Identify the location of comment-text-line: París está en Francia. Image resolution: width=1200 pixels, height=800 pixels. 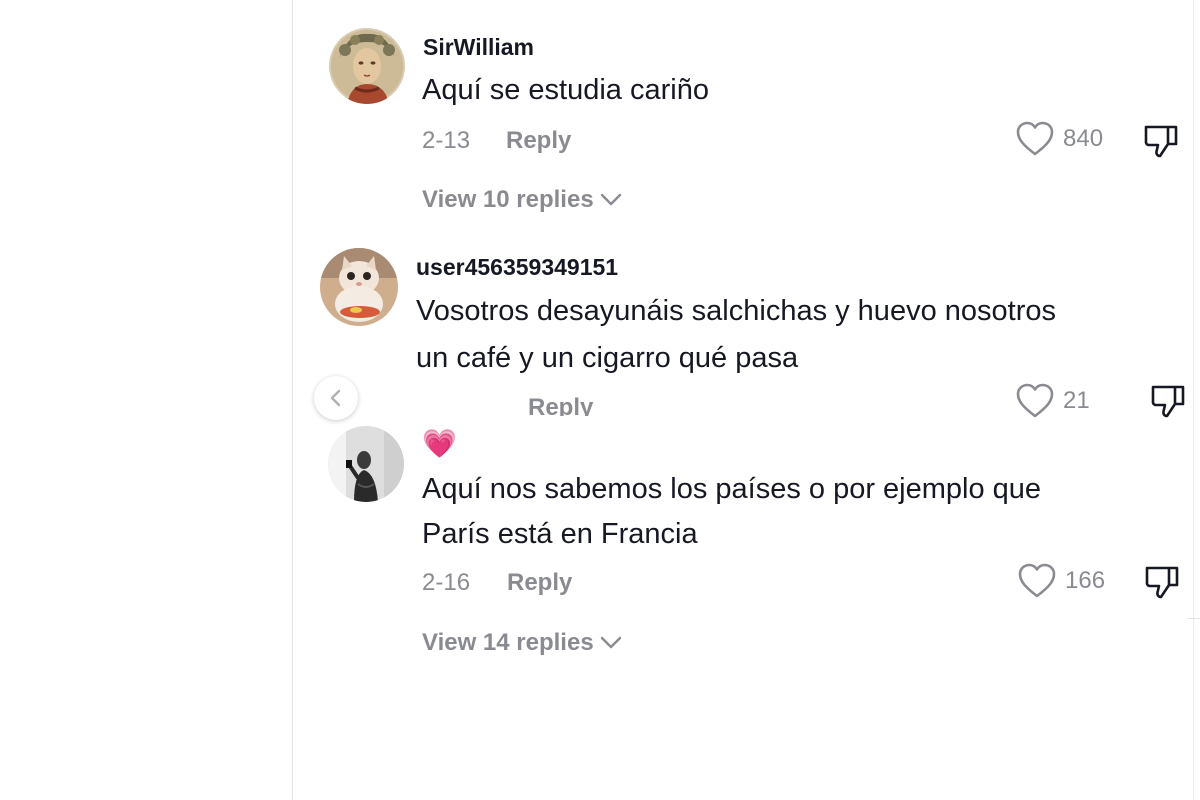
(560, 534).